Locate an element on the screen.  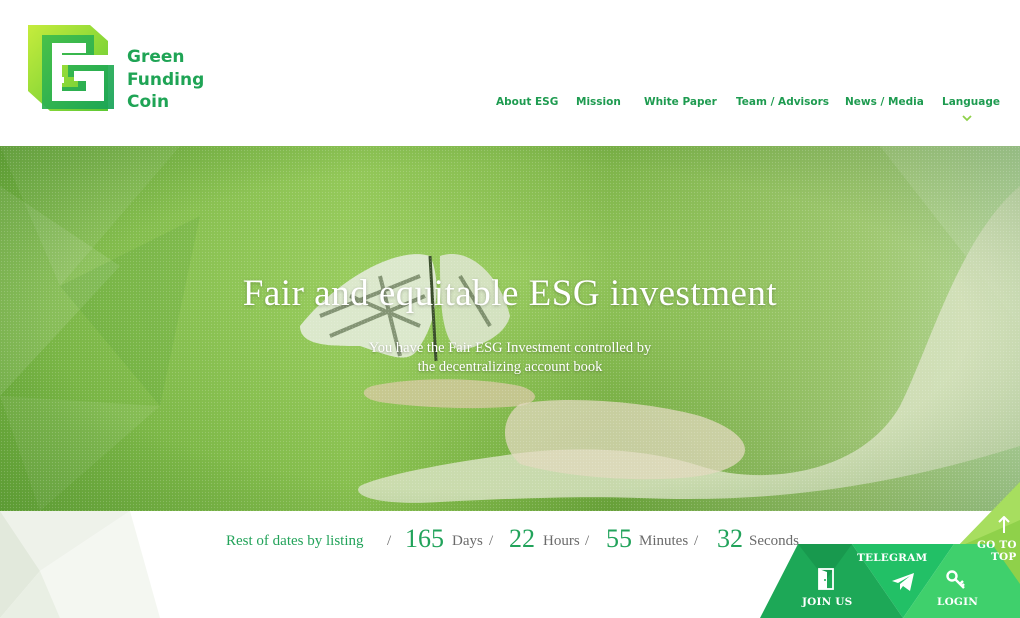
nav-mission: Mission is located at coordinates (598, 102).